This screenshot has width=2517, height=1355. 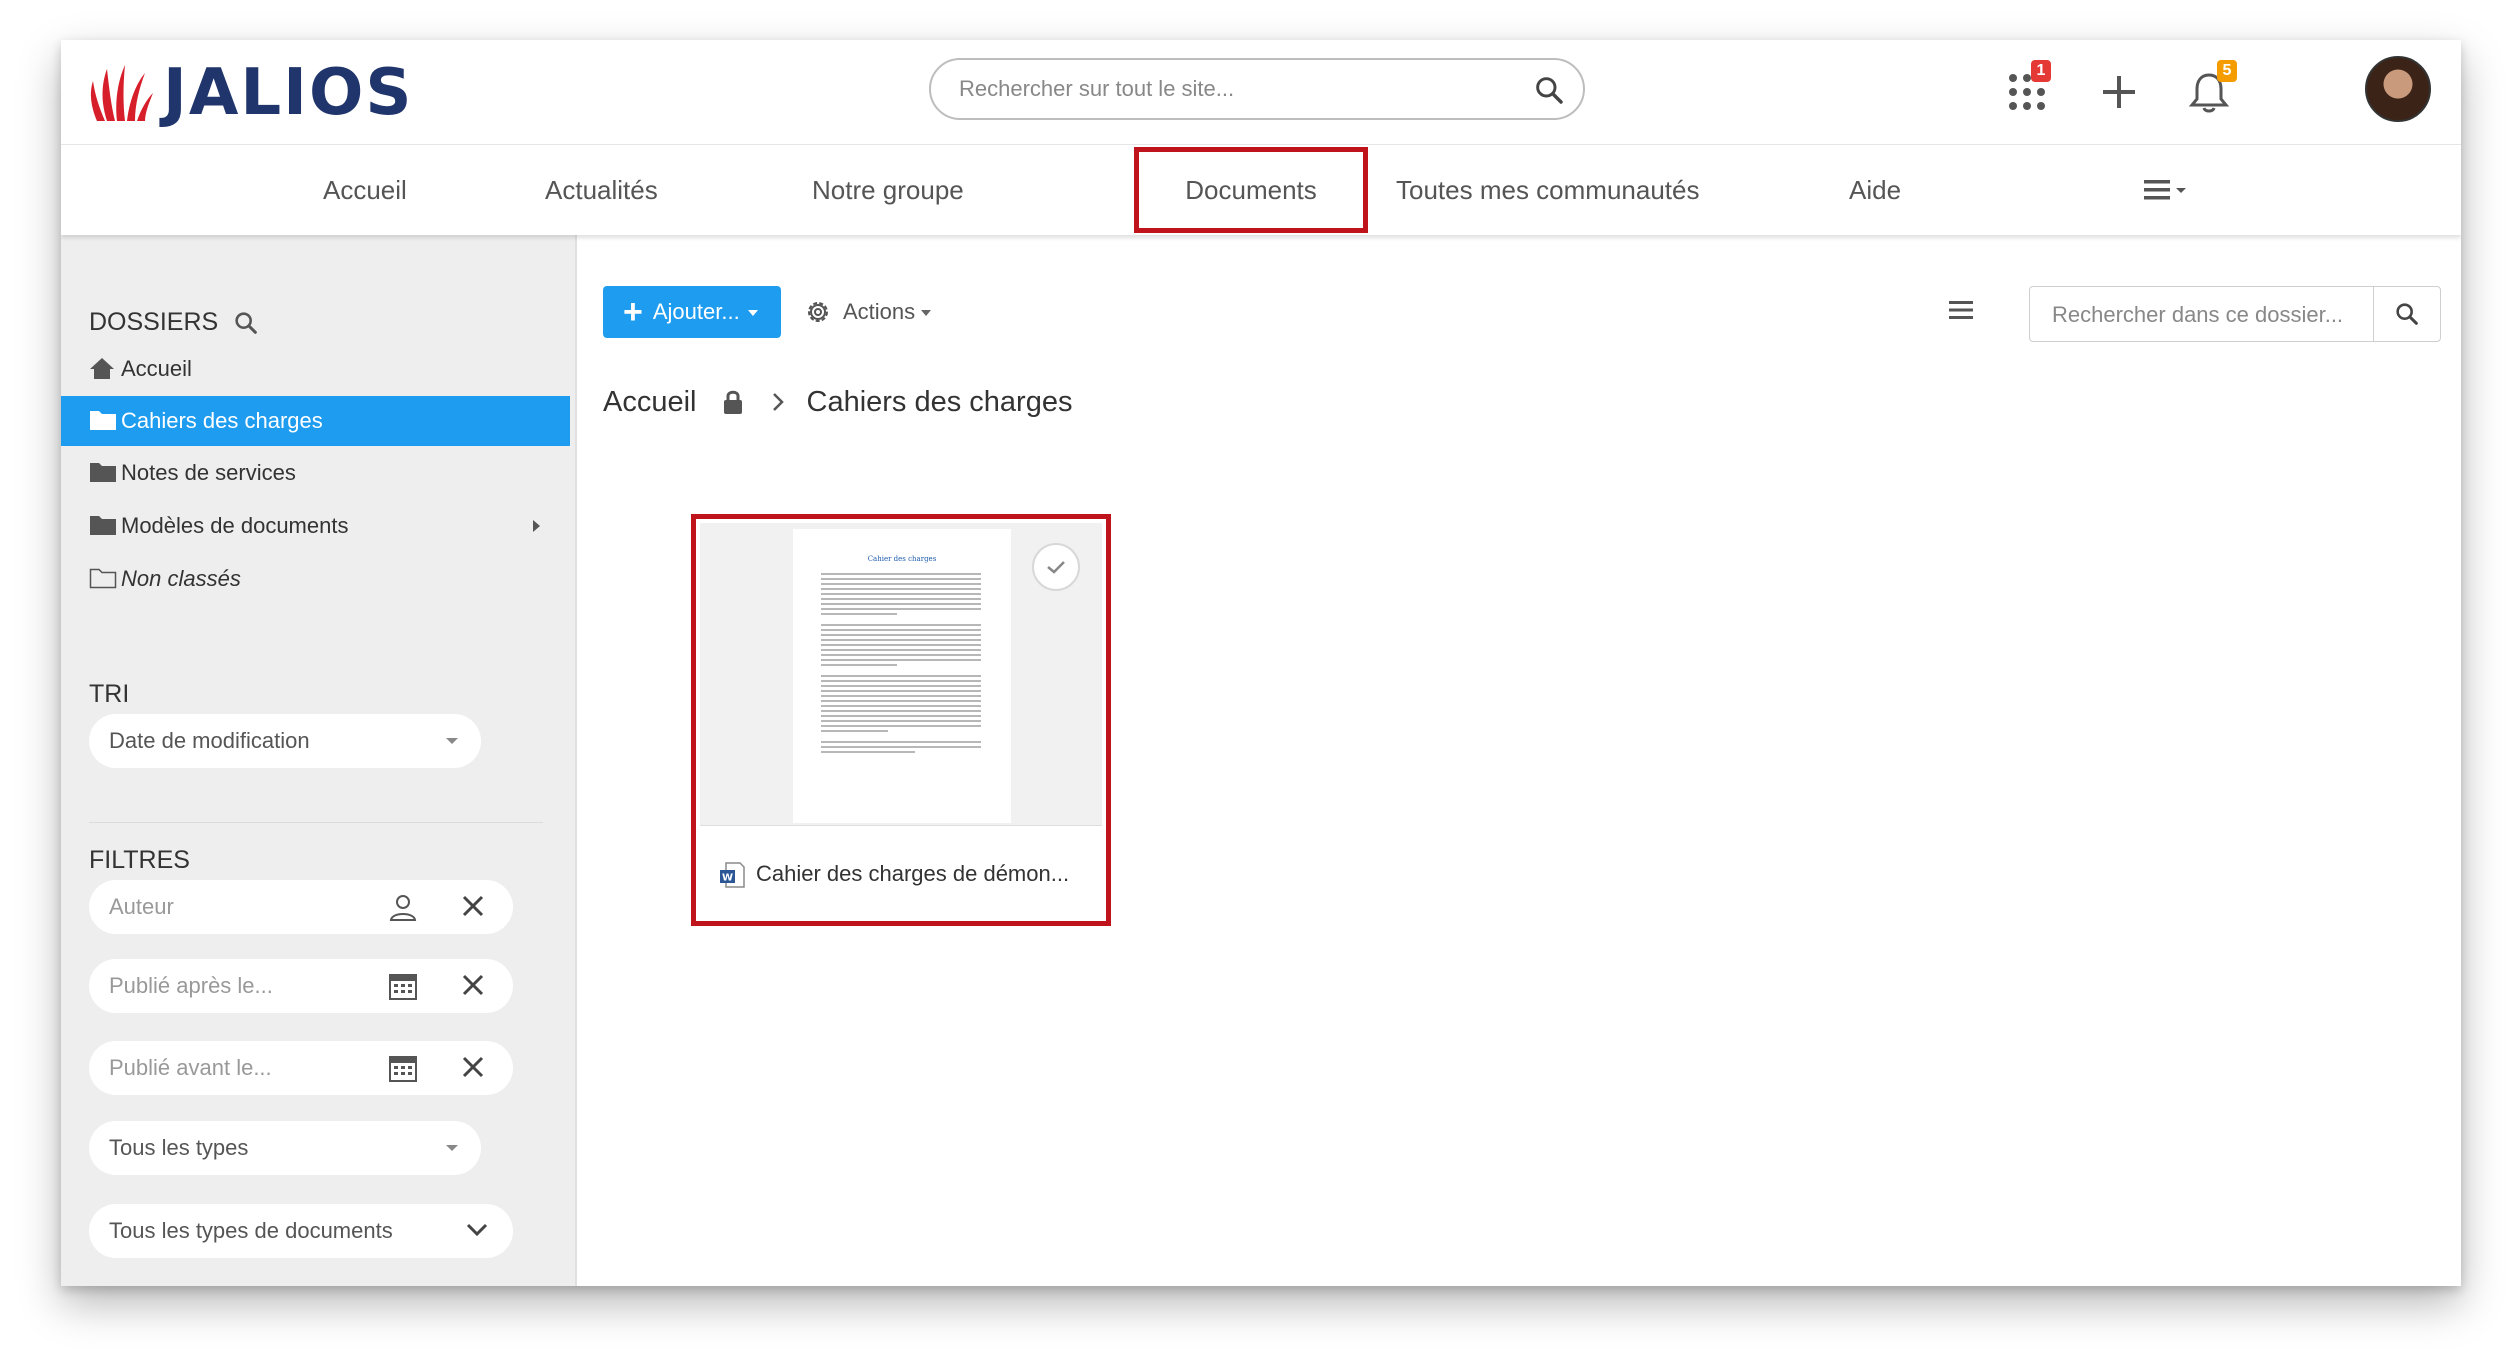 What do you see at coordinates (139, 860) in the screenshot?
I see `filters-title: FILTRES` at bounding box center [139, 860].